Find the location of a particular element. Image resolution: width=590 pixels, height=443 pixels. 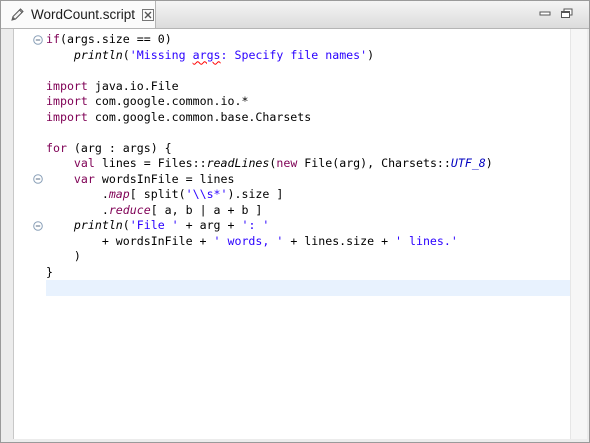

code-text: (arg : args) { is located at coordinates (119, 147).